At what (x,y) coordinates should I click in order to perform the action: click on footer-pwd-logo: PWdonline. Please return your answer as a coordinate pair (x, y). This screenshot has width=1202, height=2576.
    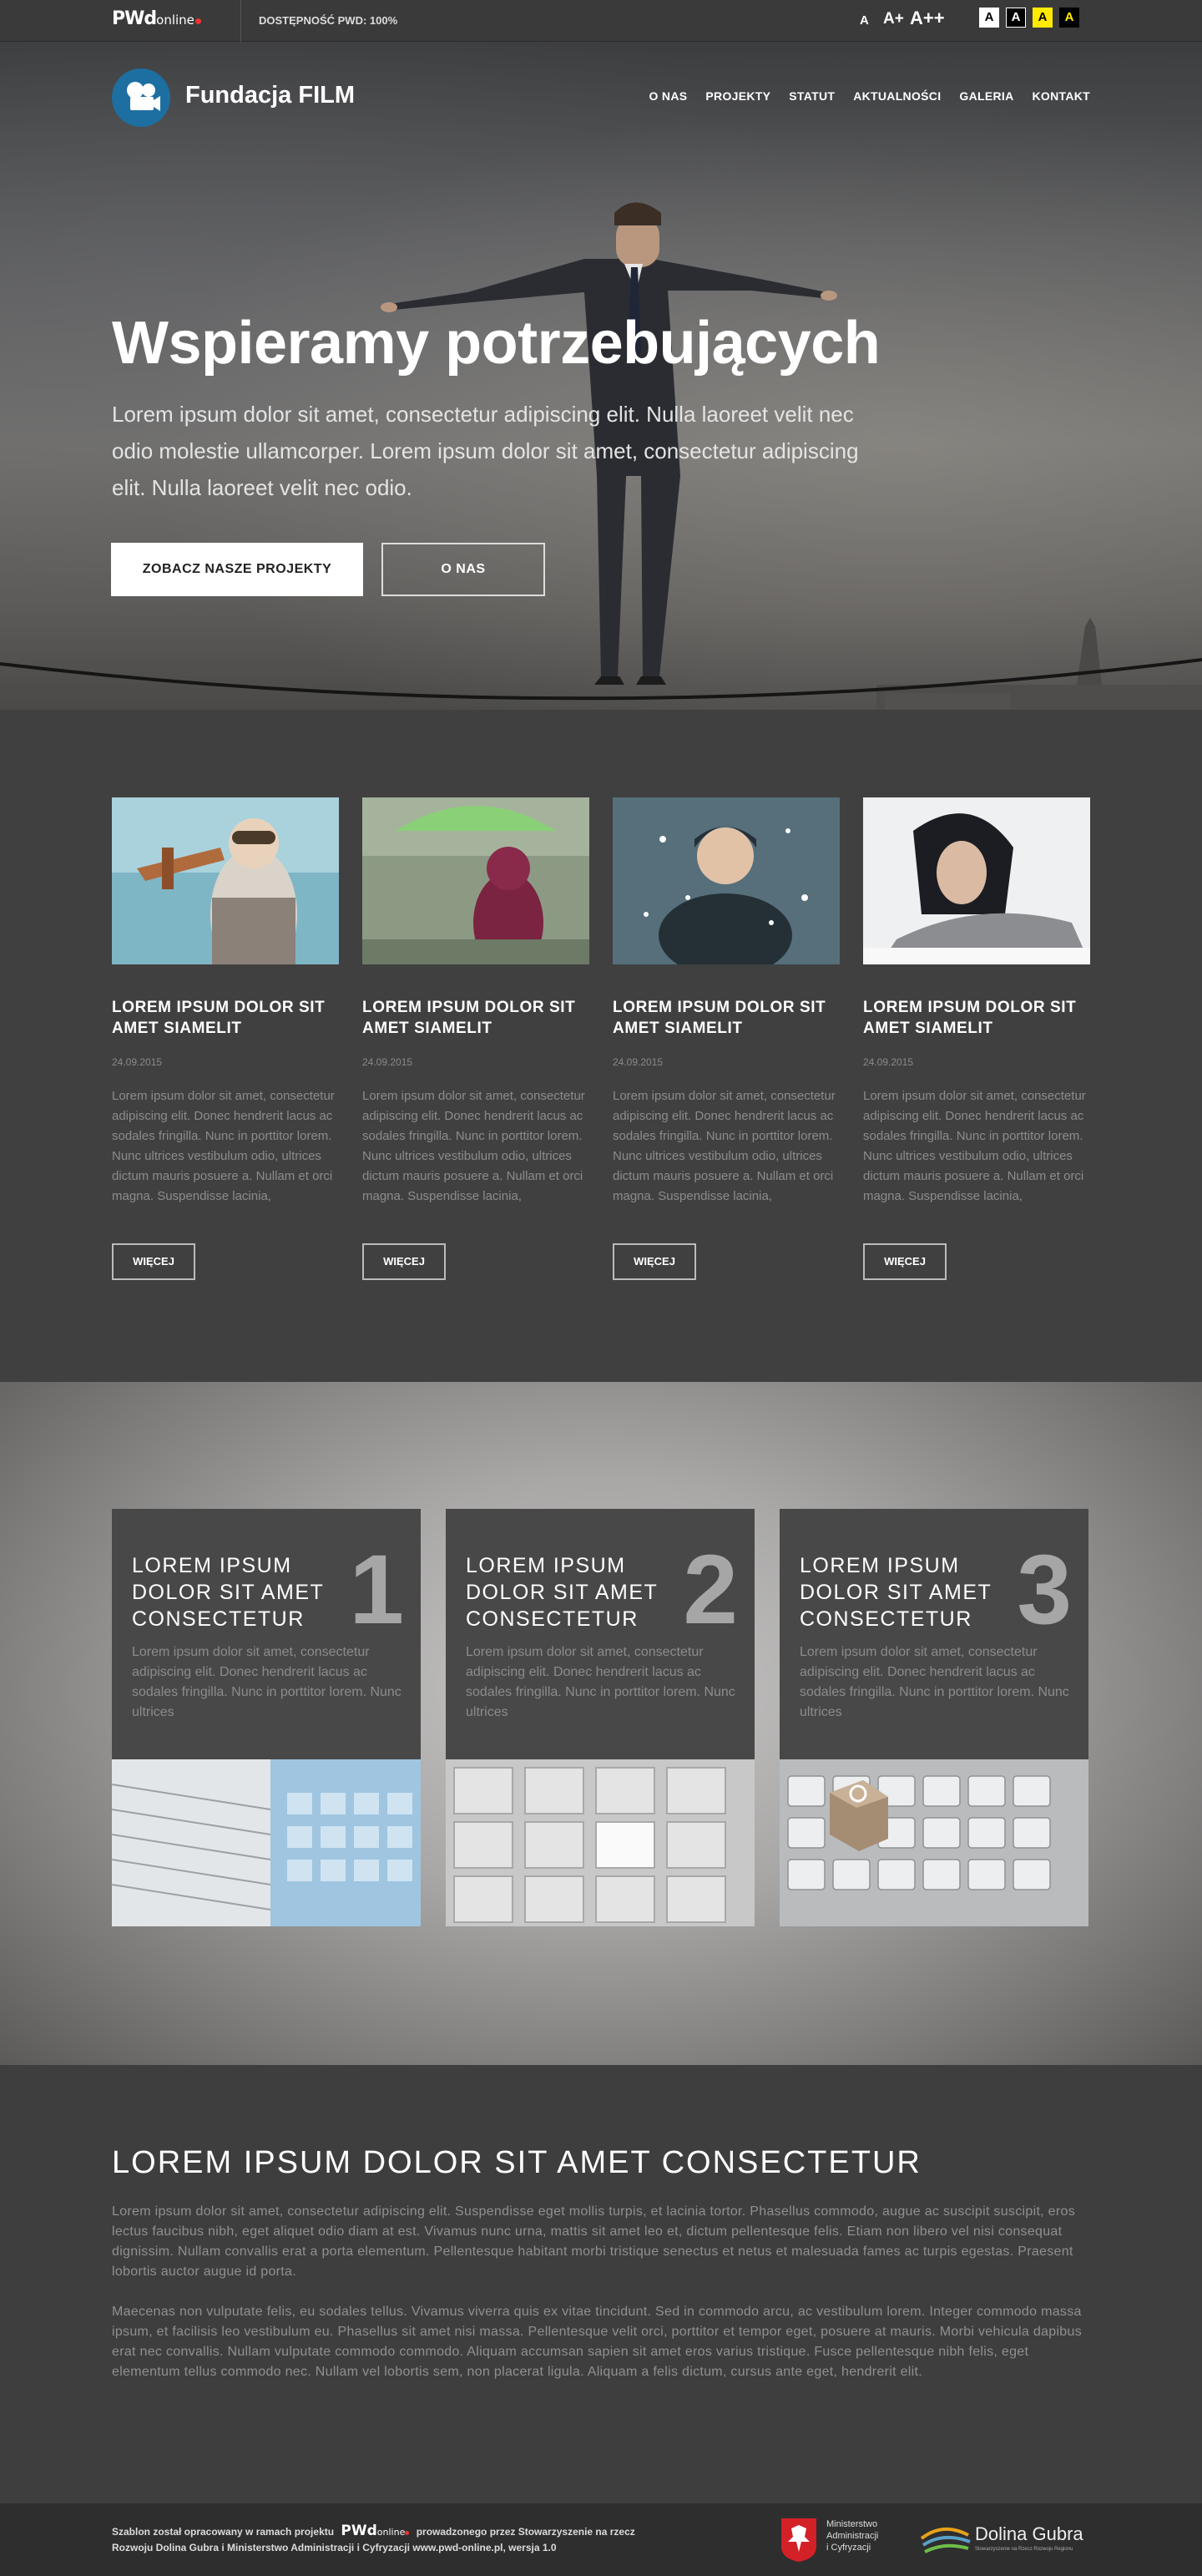
    Looking at the image, I should click on (376, 2531).